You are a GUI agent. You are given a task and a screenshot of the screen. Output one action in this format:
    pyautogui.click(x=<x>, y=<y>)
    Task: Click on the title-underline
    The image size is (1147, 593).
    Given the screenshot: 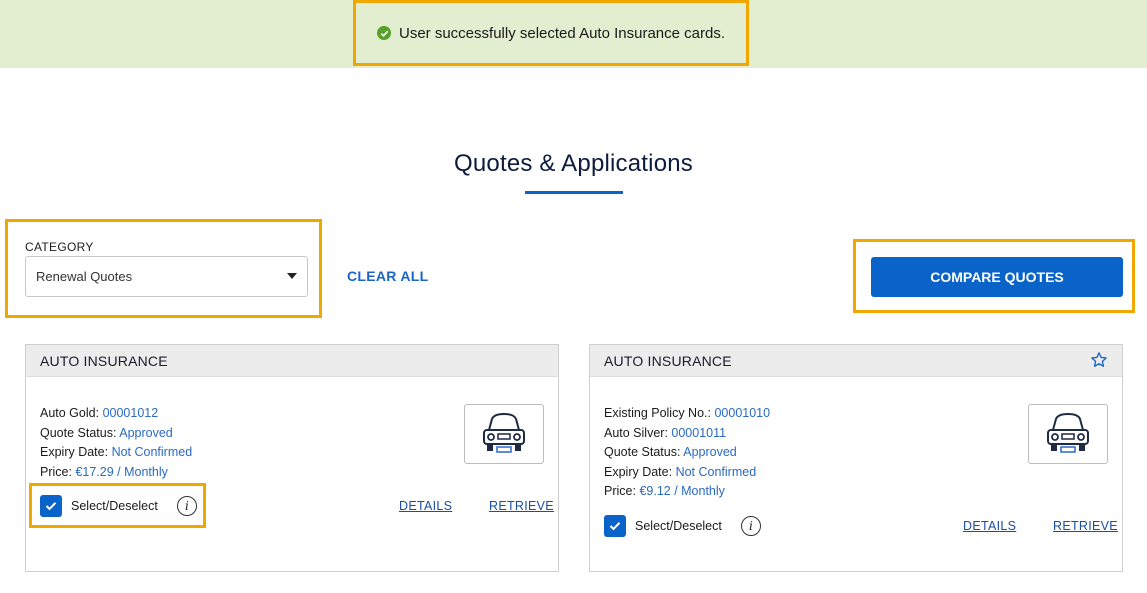 What is the action you would take?
    pyautogui.click(x=574, y=192)
    